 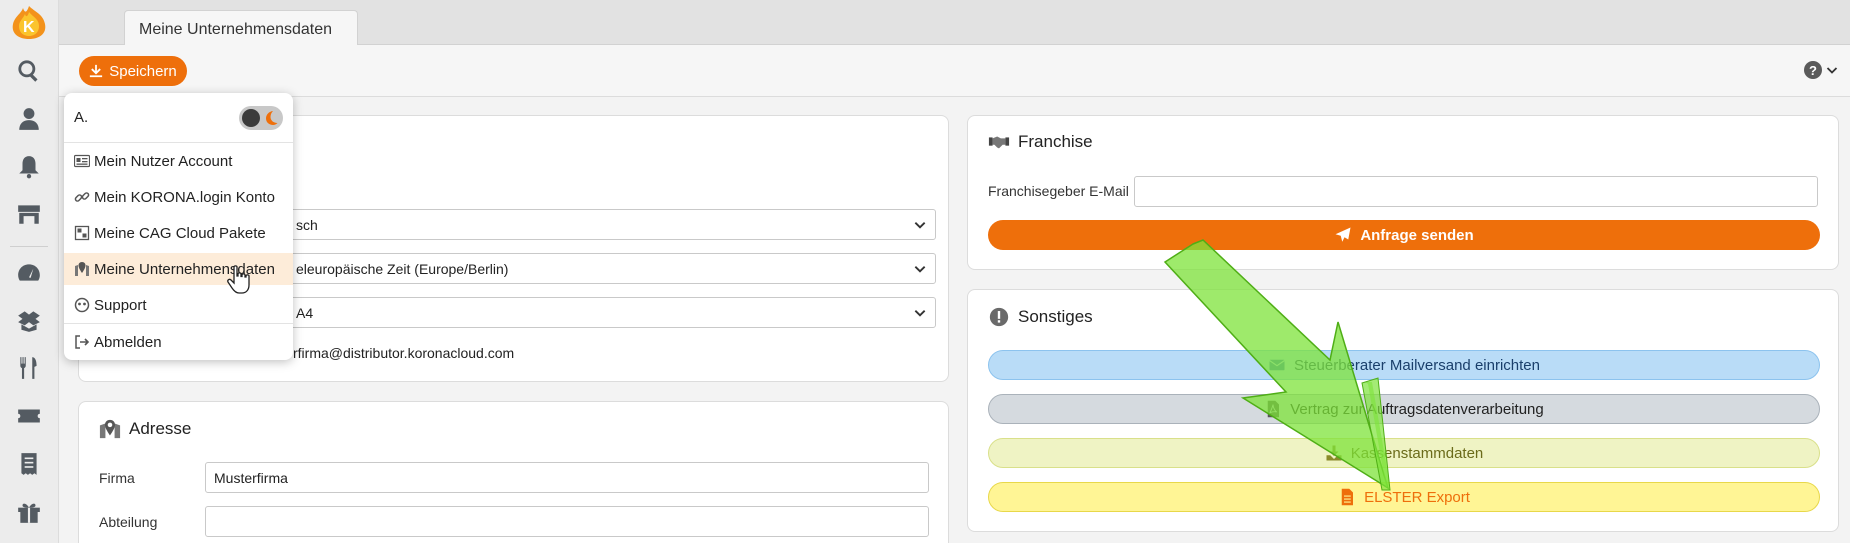 I want to click on exclamation-circle-icon, so click(x=999, y=317).